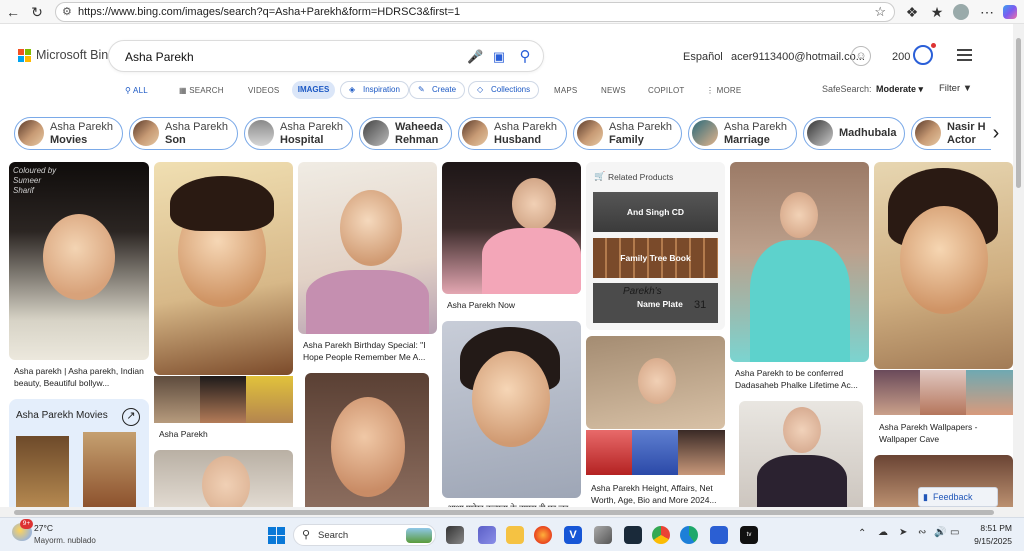 The image size is (1024, 551). What do you see at coordinates (487, 535) in the screenshot?
I see `teams-icon` at bounding box center [487, 535].